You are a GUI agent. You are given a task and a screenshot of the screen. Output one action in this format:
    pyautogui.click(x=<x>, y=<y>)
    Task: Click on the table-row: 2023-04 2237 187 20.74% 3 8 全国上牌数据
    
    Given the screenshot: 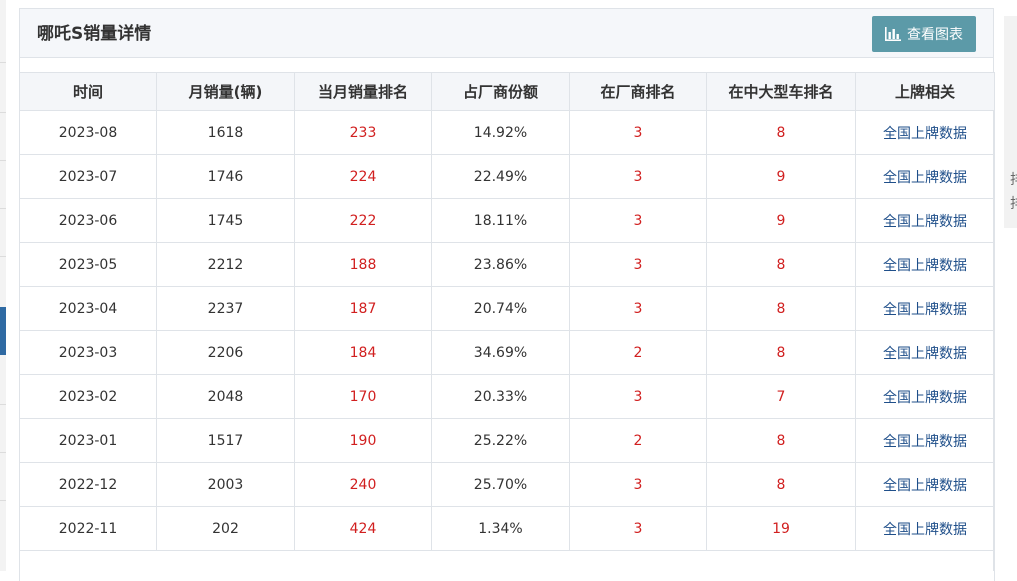 What is the action you would take?
    pyautogui.click(x=507, y=308)
    